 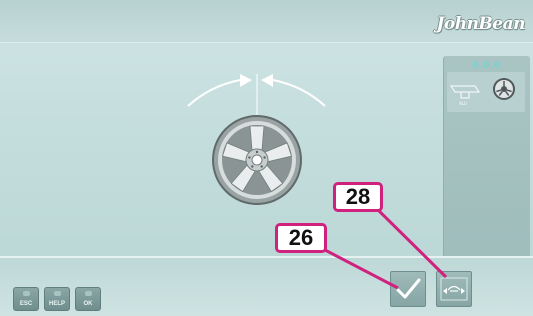 I want to click on callout-leader-lines, so click(x=386, y=247).